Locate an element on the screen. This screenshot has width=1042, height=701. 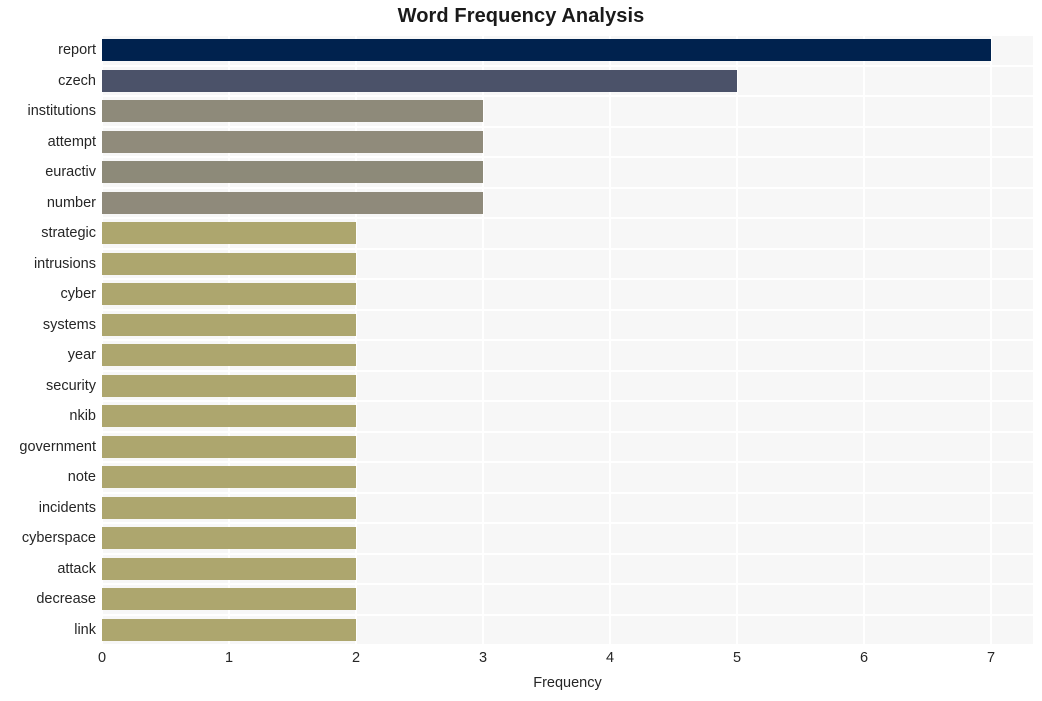
x-axis-tick-label: 3 is located at coordinates (483, 658).